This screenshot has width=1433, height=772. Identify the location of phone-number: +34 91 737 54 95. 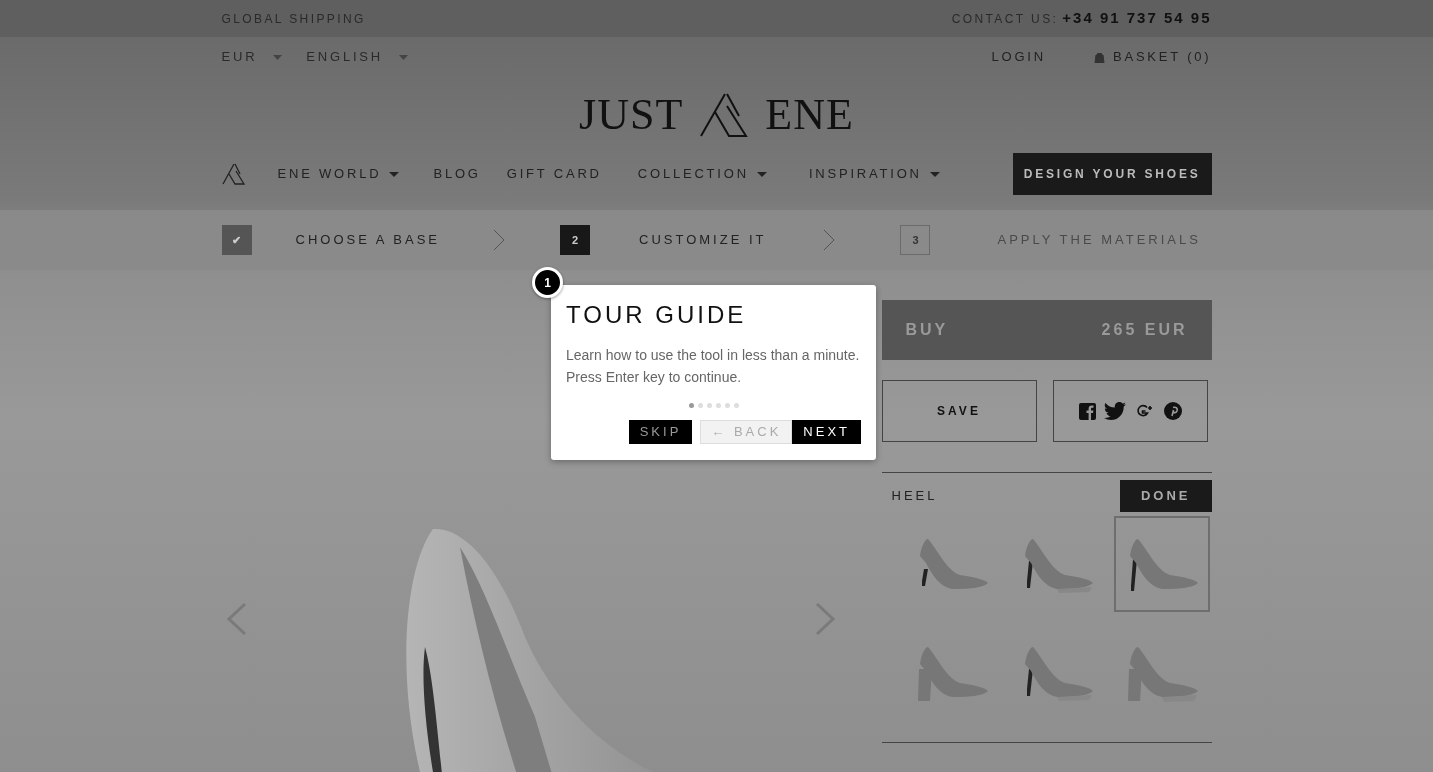
(1137, 18).